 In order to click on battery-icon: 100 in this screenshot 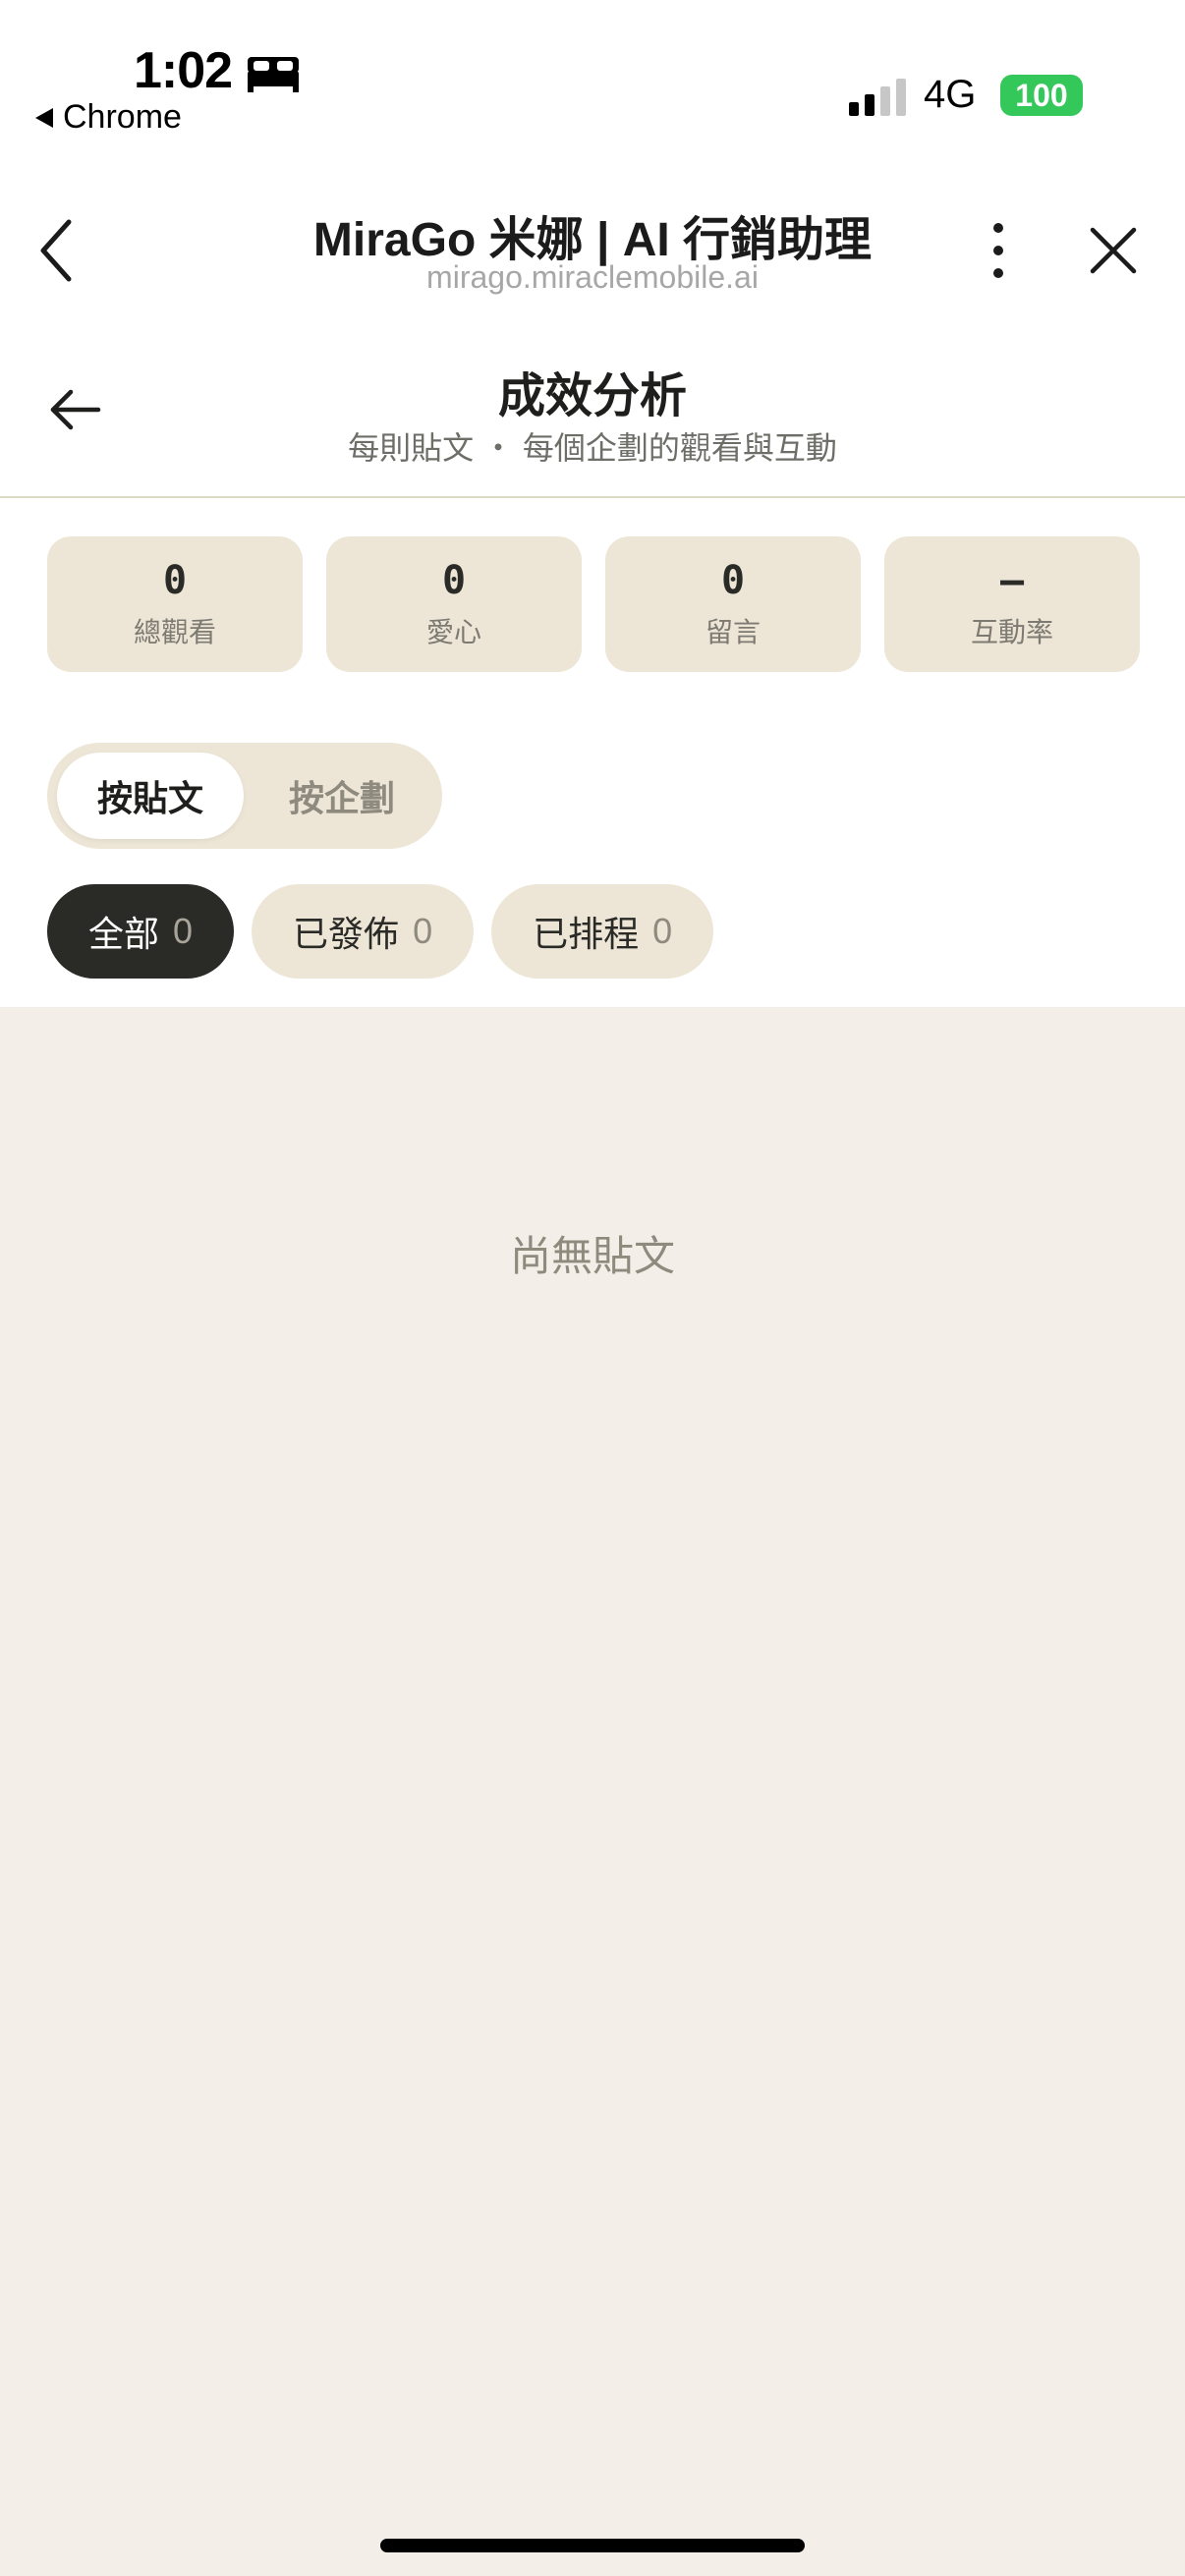, I will do `click(1041, 95)`.